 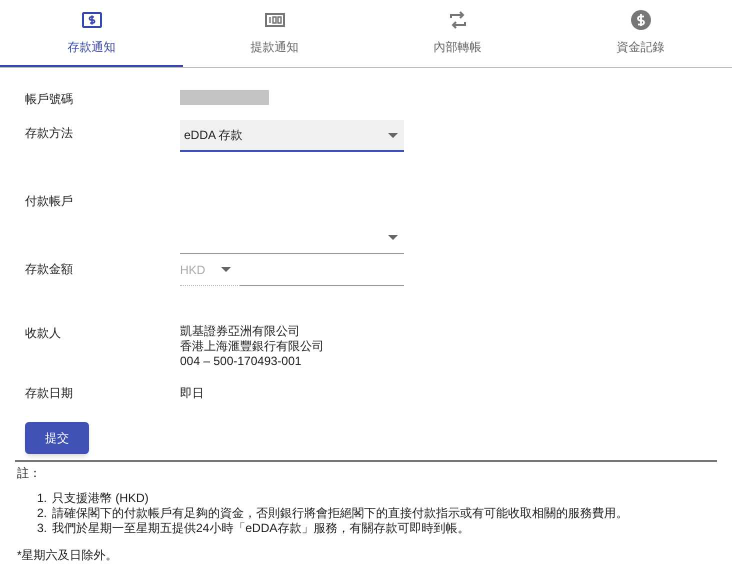 What do you see at coordinates (274, 20) in the screenshot?
I see `banknote-icon` at bounding box center [274, 20].